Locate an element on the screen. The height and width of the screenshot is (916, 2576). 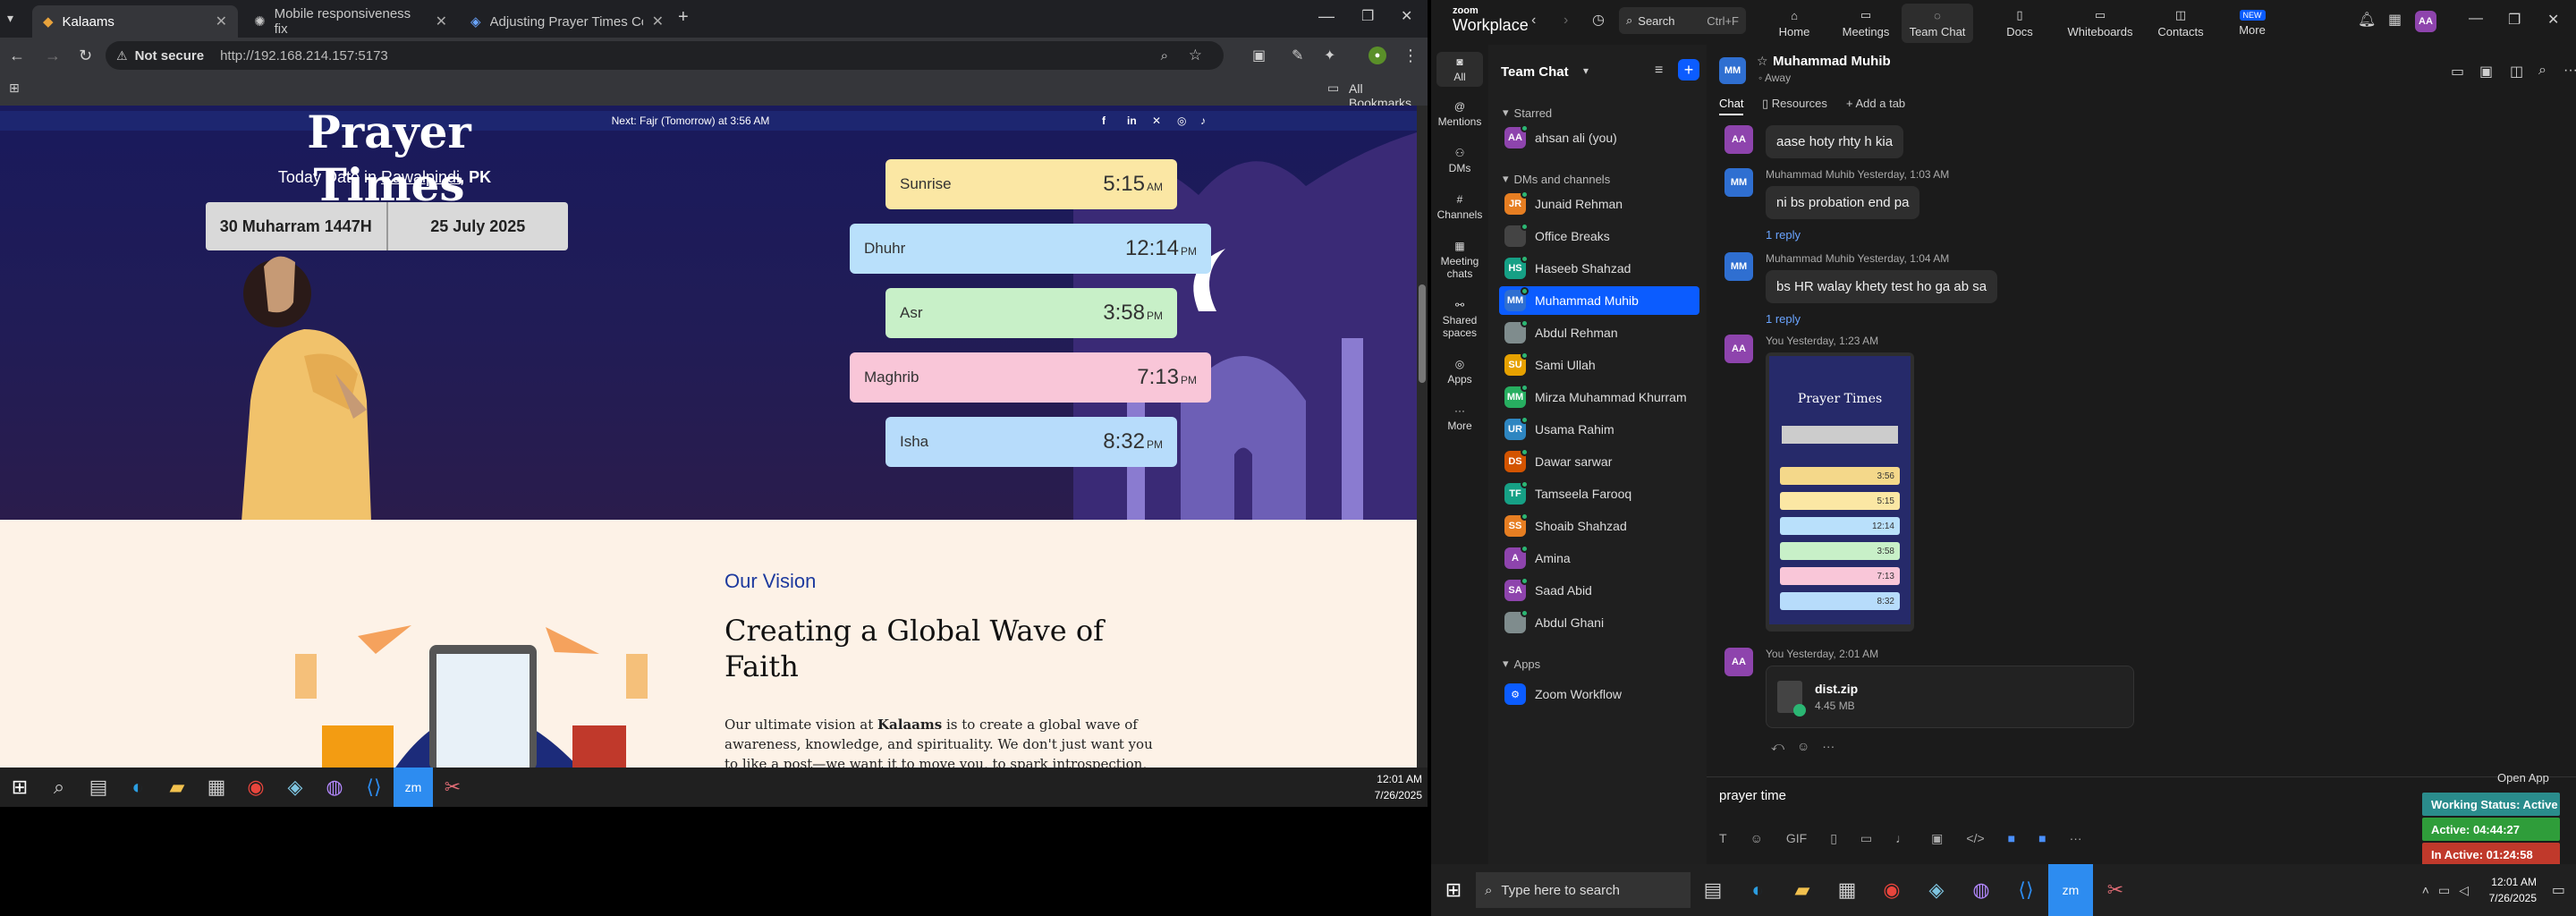
emoji-icon: ☺ is located at coordinates (1803, 746).